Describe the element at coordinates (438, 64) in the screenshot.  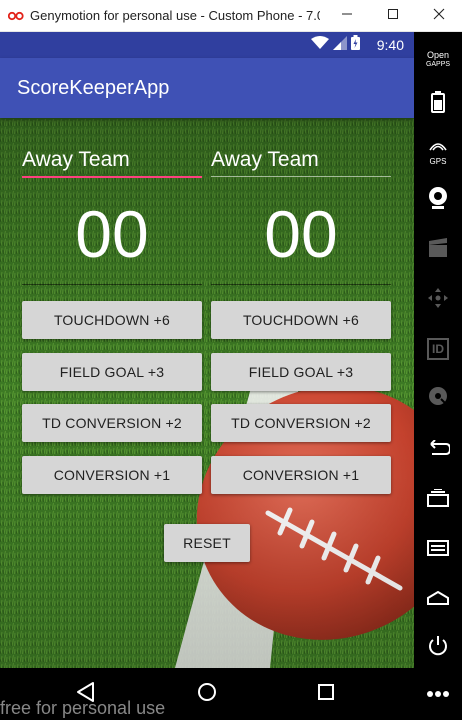
I see `opengapps-label-gapps: GAPPS` at that location.